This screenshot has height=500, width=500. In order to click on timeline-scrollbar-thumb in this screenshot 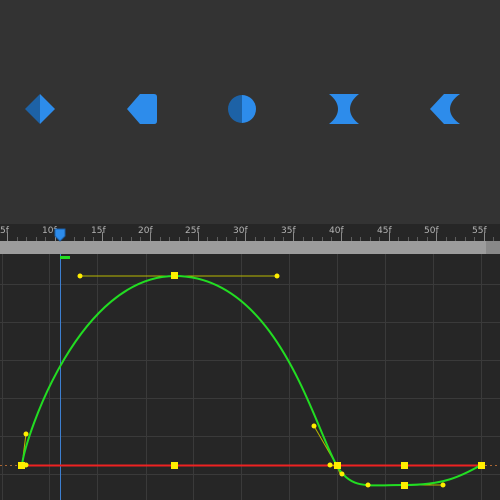, I will do `click(243, 247)`.